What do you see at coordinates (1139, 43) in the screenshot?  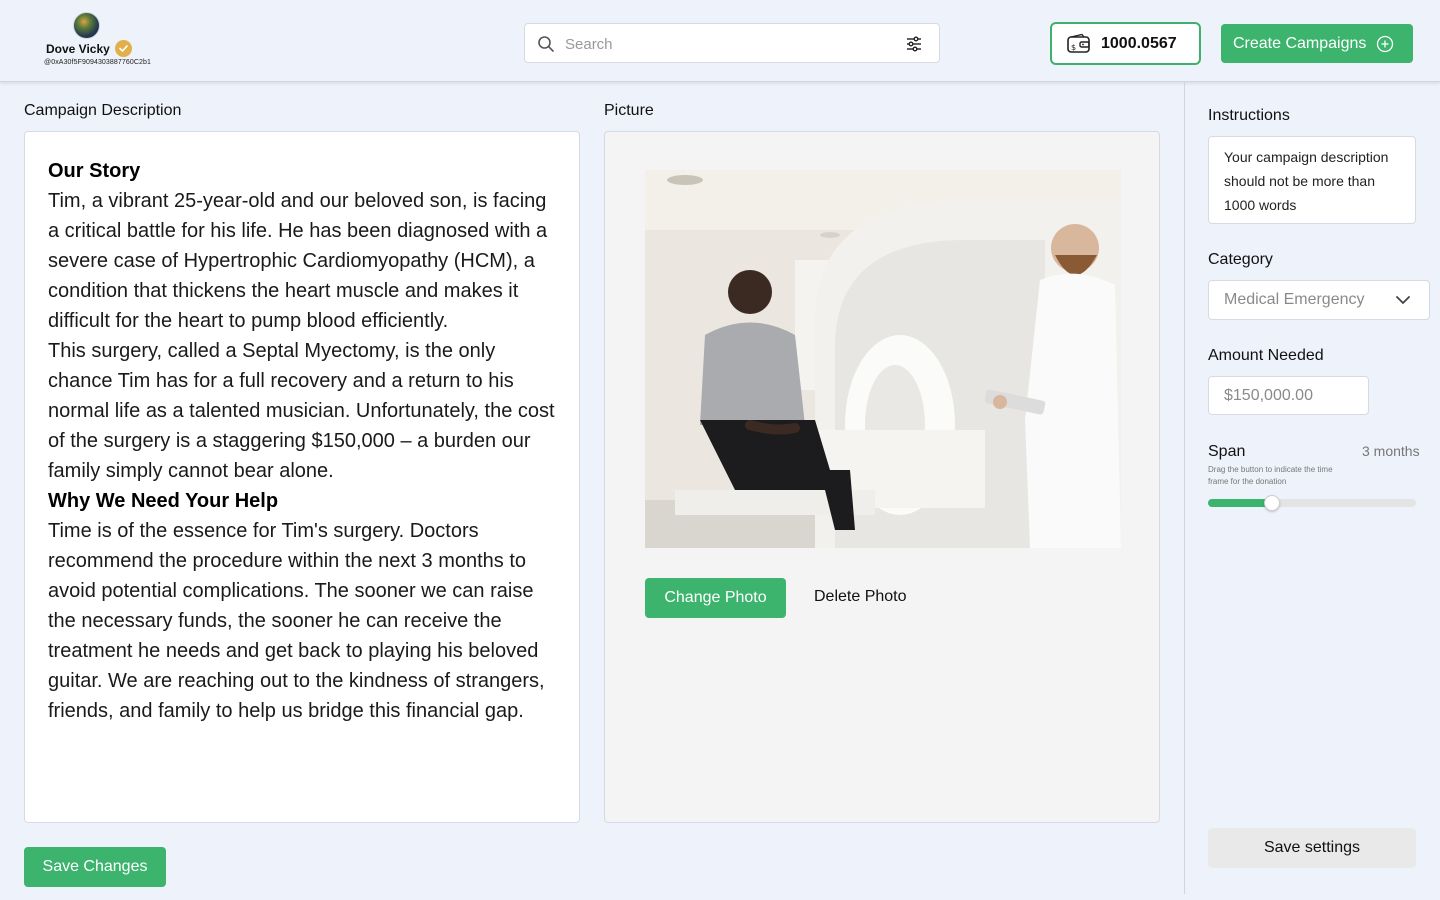 I see `wallet-balance: 1000.0567` at bounding box center [1139, 43].